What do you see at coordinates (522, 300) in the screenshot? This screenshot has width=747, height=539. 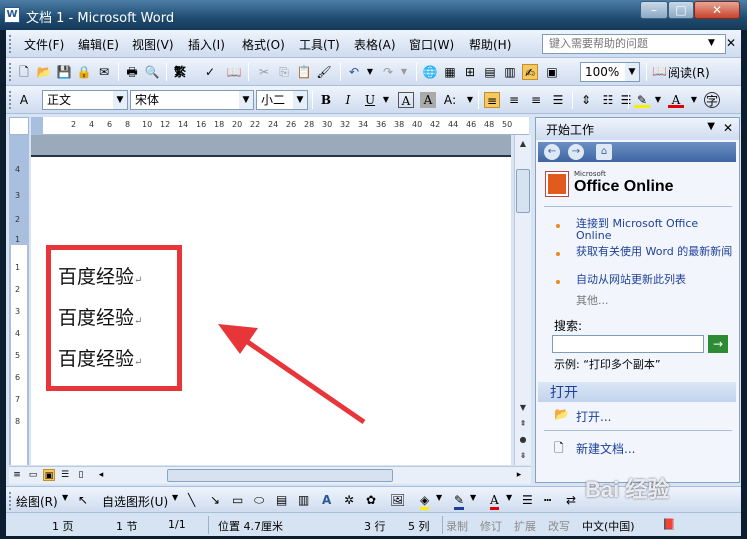 I see `vertical-scrollbar: ▲ ▼ ⇞ ● ⇟` at bounding box center [522, 300].